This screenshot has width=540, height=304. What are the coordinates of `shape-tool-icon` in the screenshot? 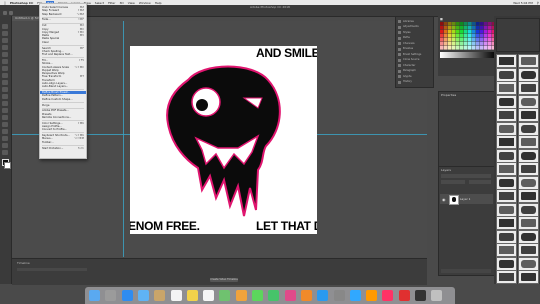 It's located at (5, 138).